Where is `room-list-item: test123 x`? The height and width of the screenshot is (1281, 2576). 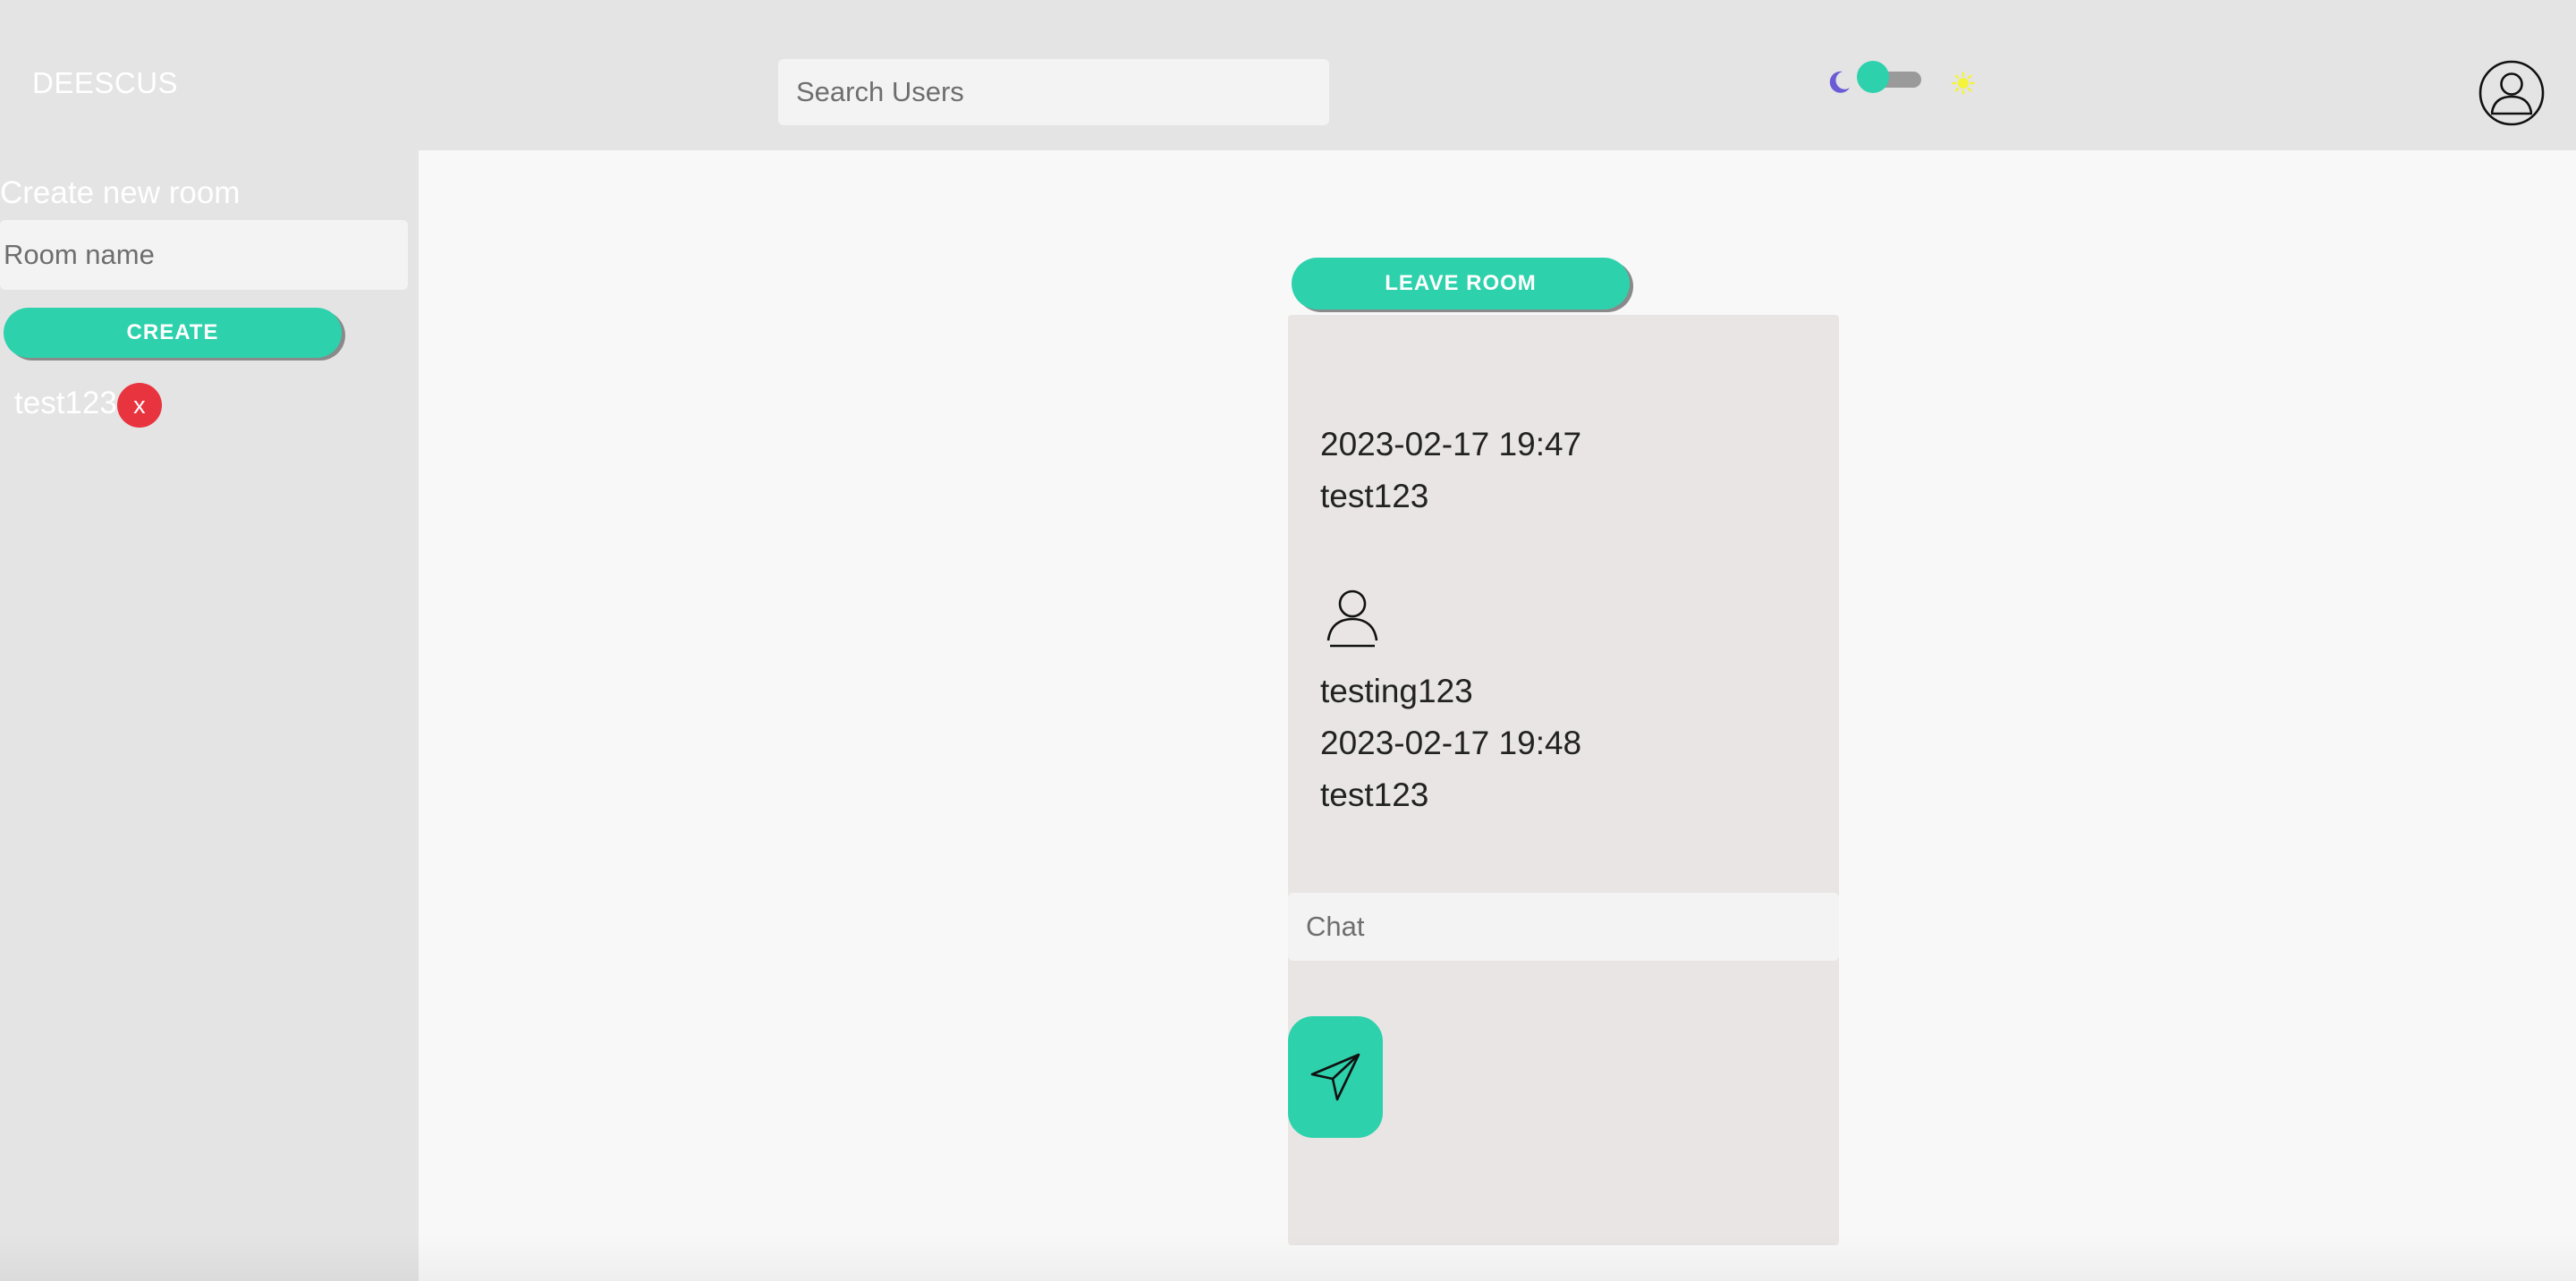 room-list-item: test123 x is located at coordinates (88, 403).